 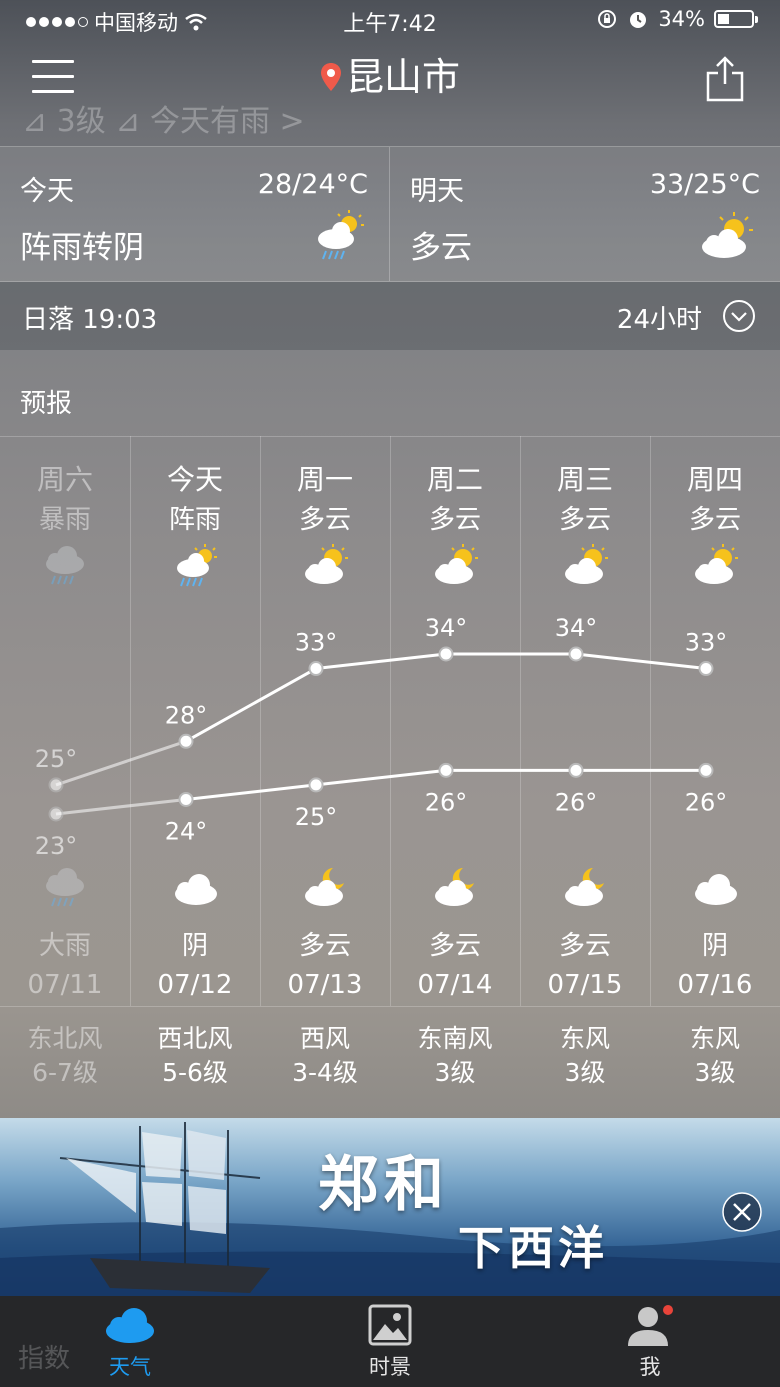 I want to click on sun-rain-icon, so click(x=341, y=235).